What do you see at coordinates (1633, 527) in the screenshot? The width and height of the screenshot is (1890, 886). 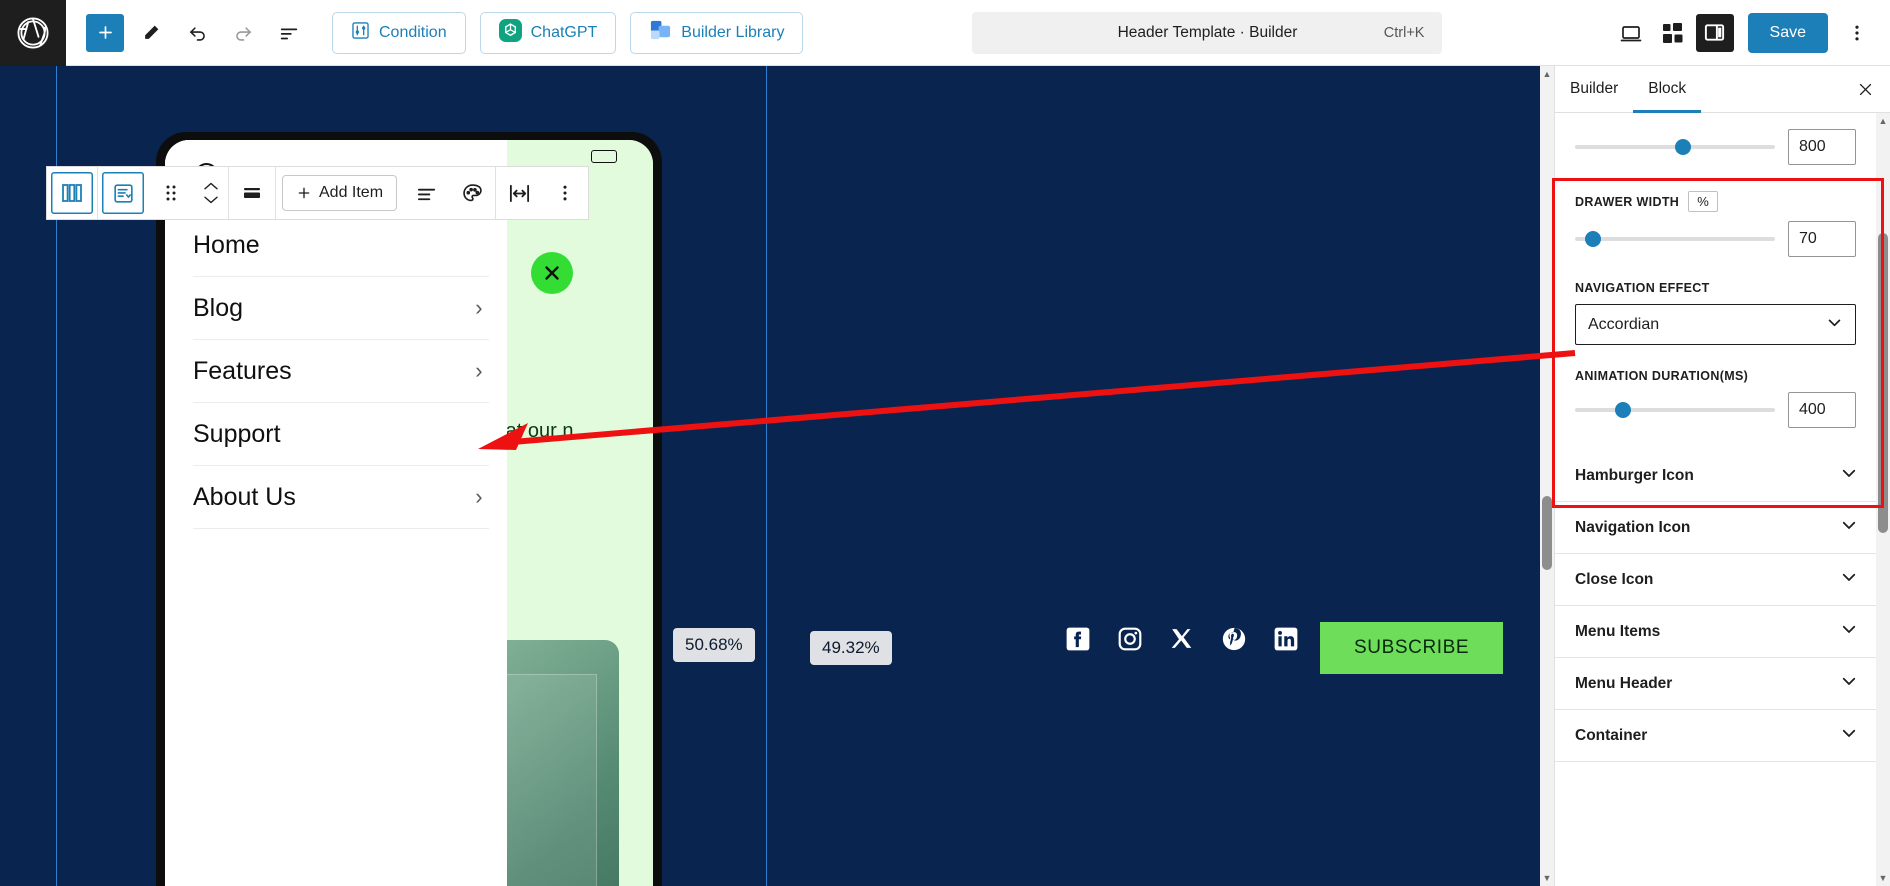 I see `accordion-label: Navigation Icon` at bounding box center [1633, 527].